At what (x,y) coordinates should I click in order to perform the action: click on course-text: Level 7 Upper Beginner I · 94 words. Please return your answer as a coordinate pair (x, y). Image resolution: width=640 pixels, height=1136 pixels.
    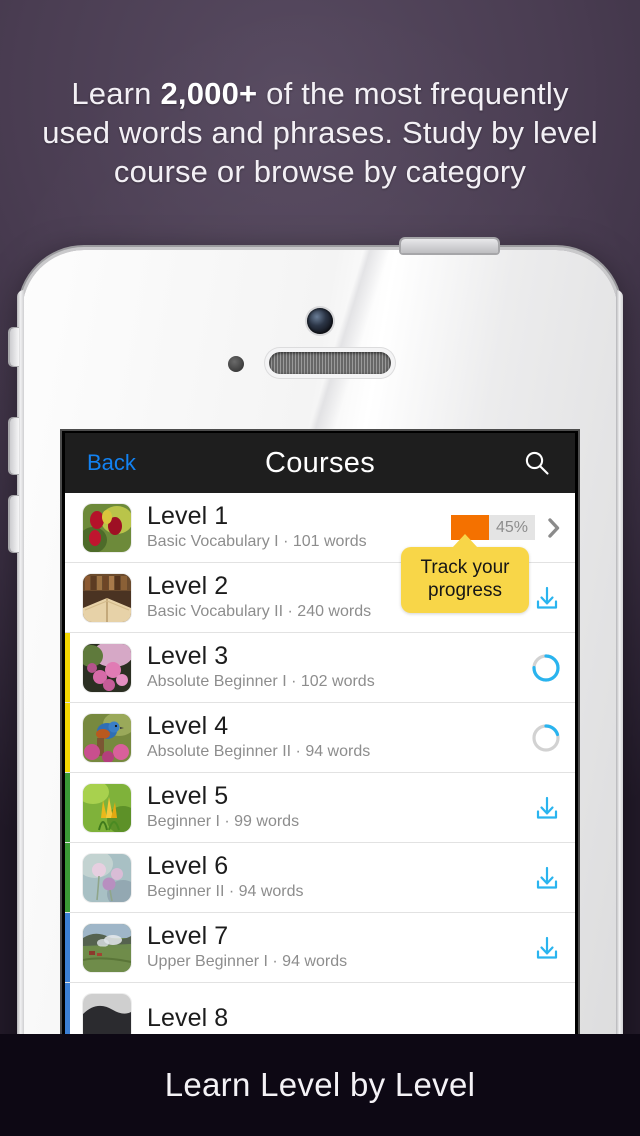
    Looking at the image, I should click on (340, 947).